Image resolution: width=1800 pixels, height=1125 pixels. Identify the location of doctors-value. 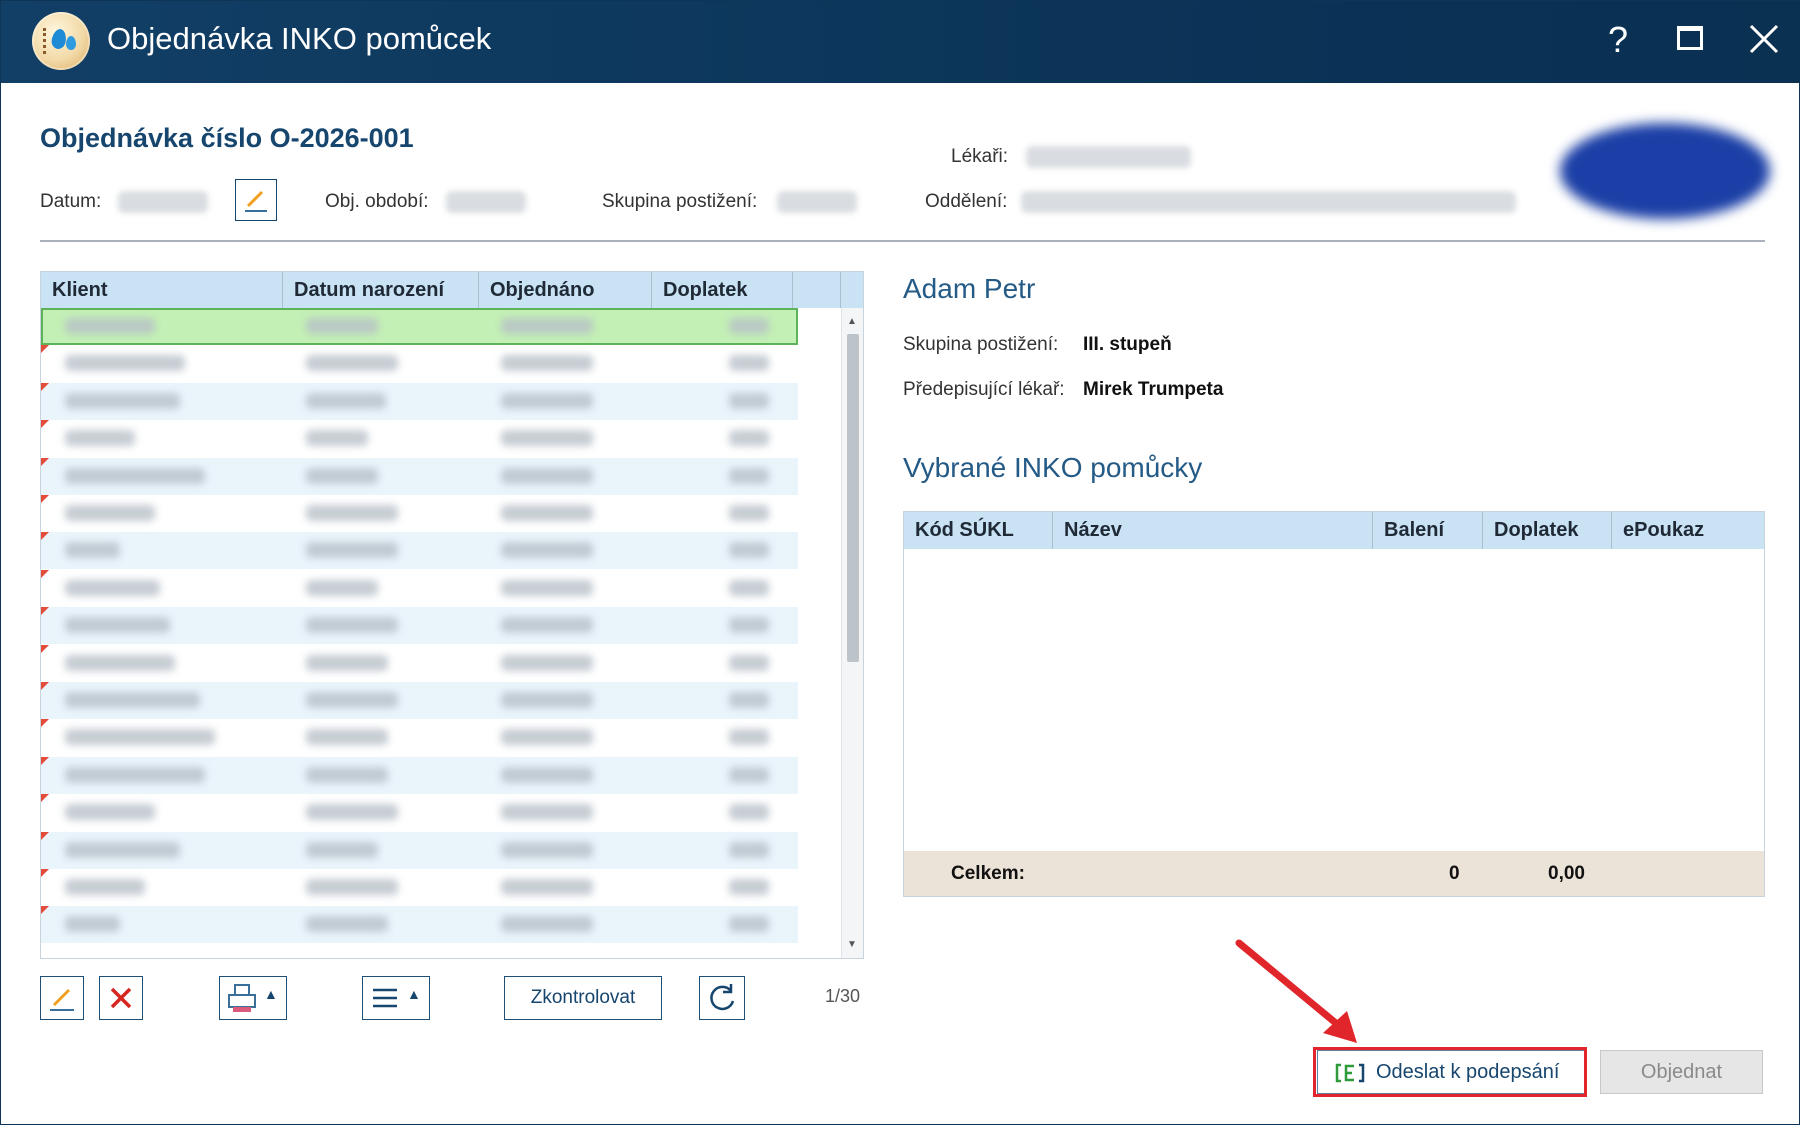
(1108, 157).